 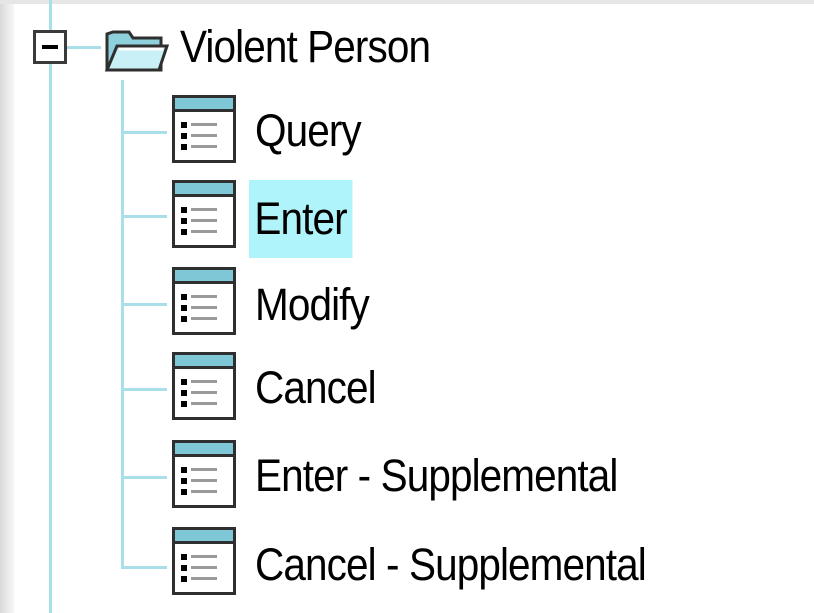 I want to click on tree-node-modify: Modify, so click(x=407, y=305).